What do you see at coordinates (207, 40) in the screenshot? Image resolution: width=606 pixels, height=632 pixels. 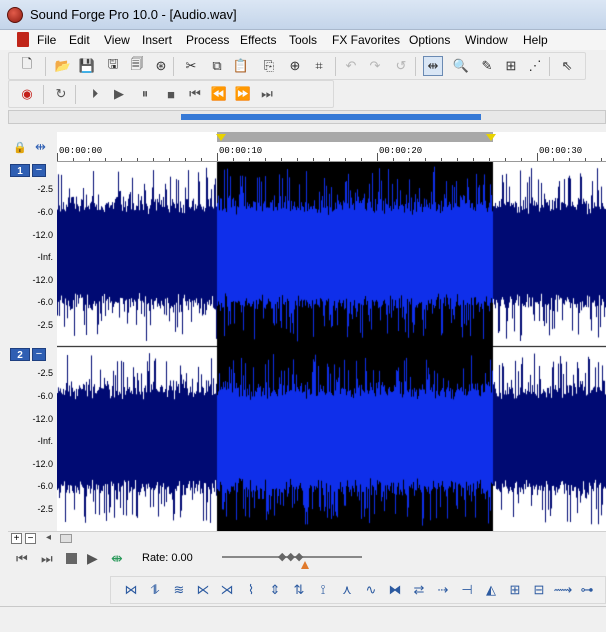 I see `menu-process: Process` at bounding box center [207, 40].